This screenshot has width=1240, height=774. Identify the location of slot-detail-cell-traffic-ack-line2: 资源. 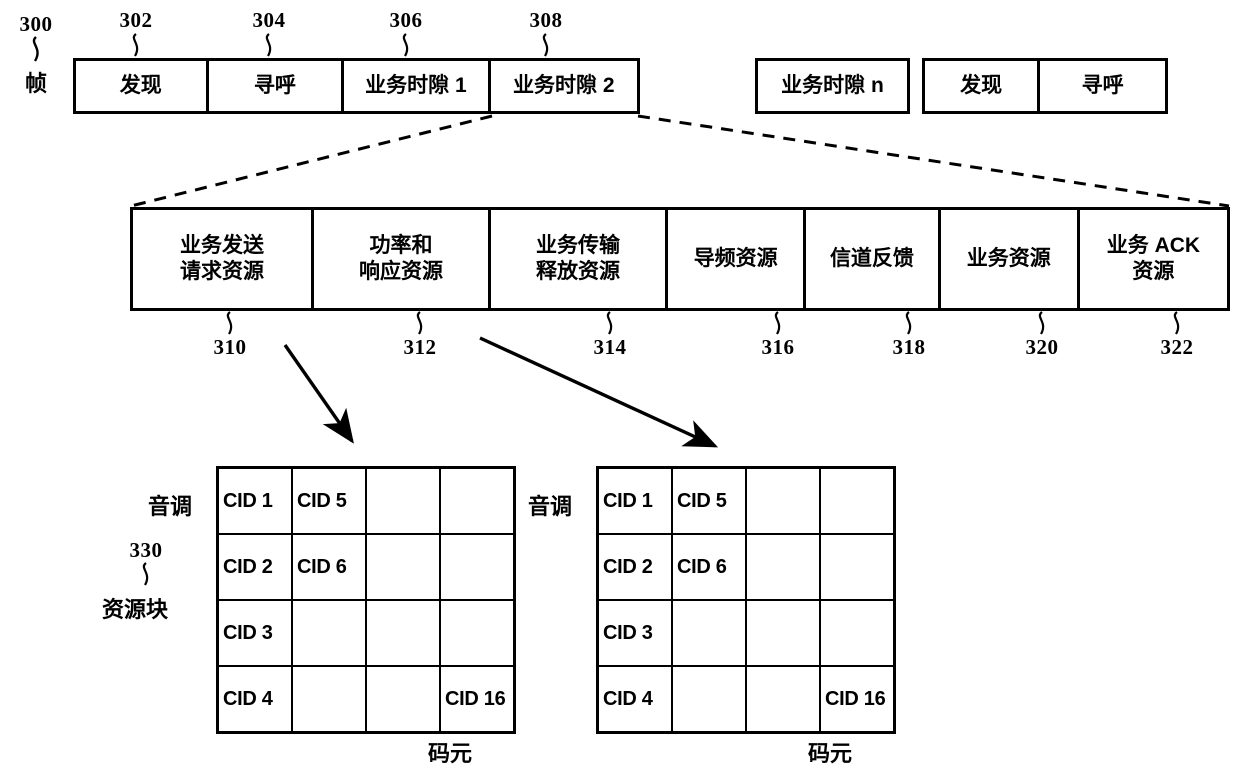
(1153, 271).